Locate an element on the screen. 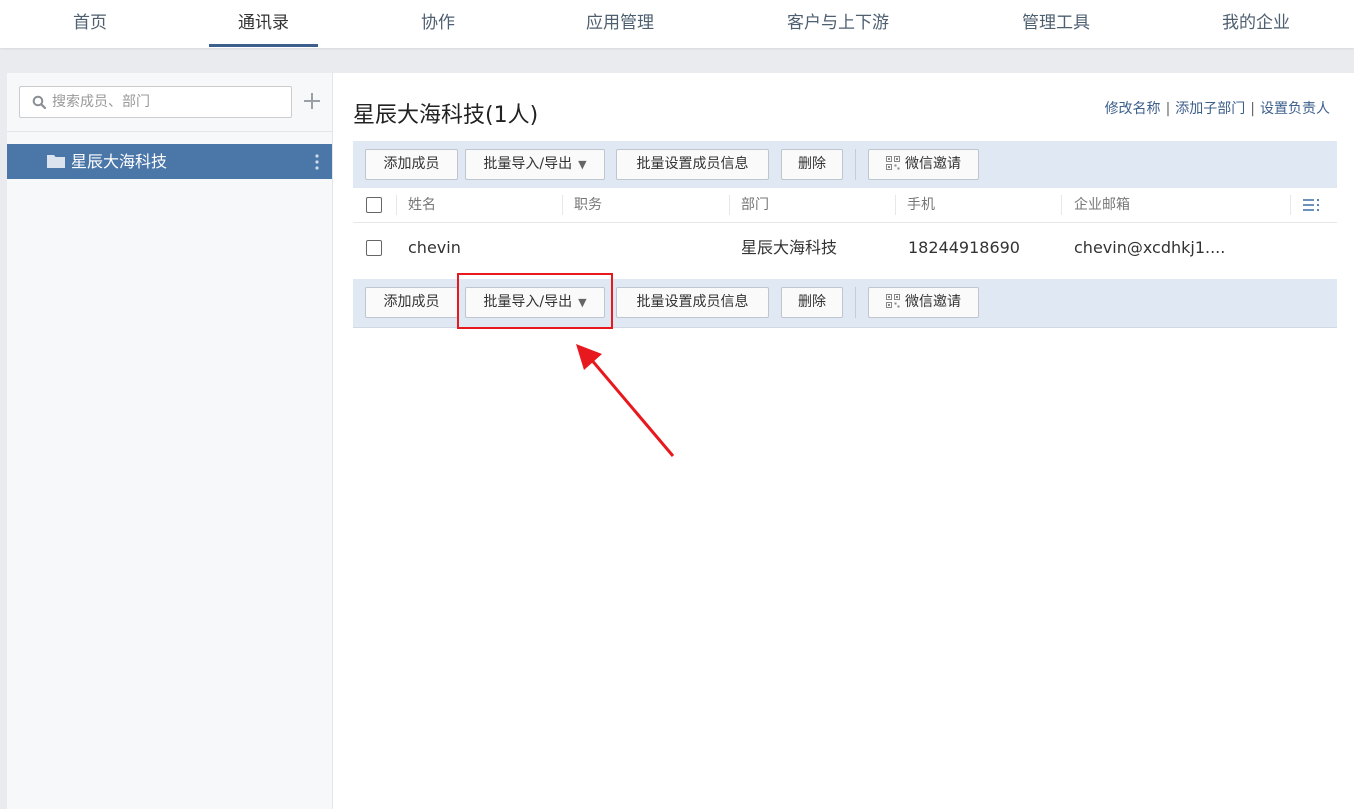 This screenshot has width=1354, height=809. cell-dept: 星辰大海科技 is located at coordinates (789, 247).